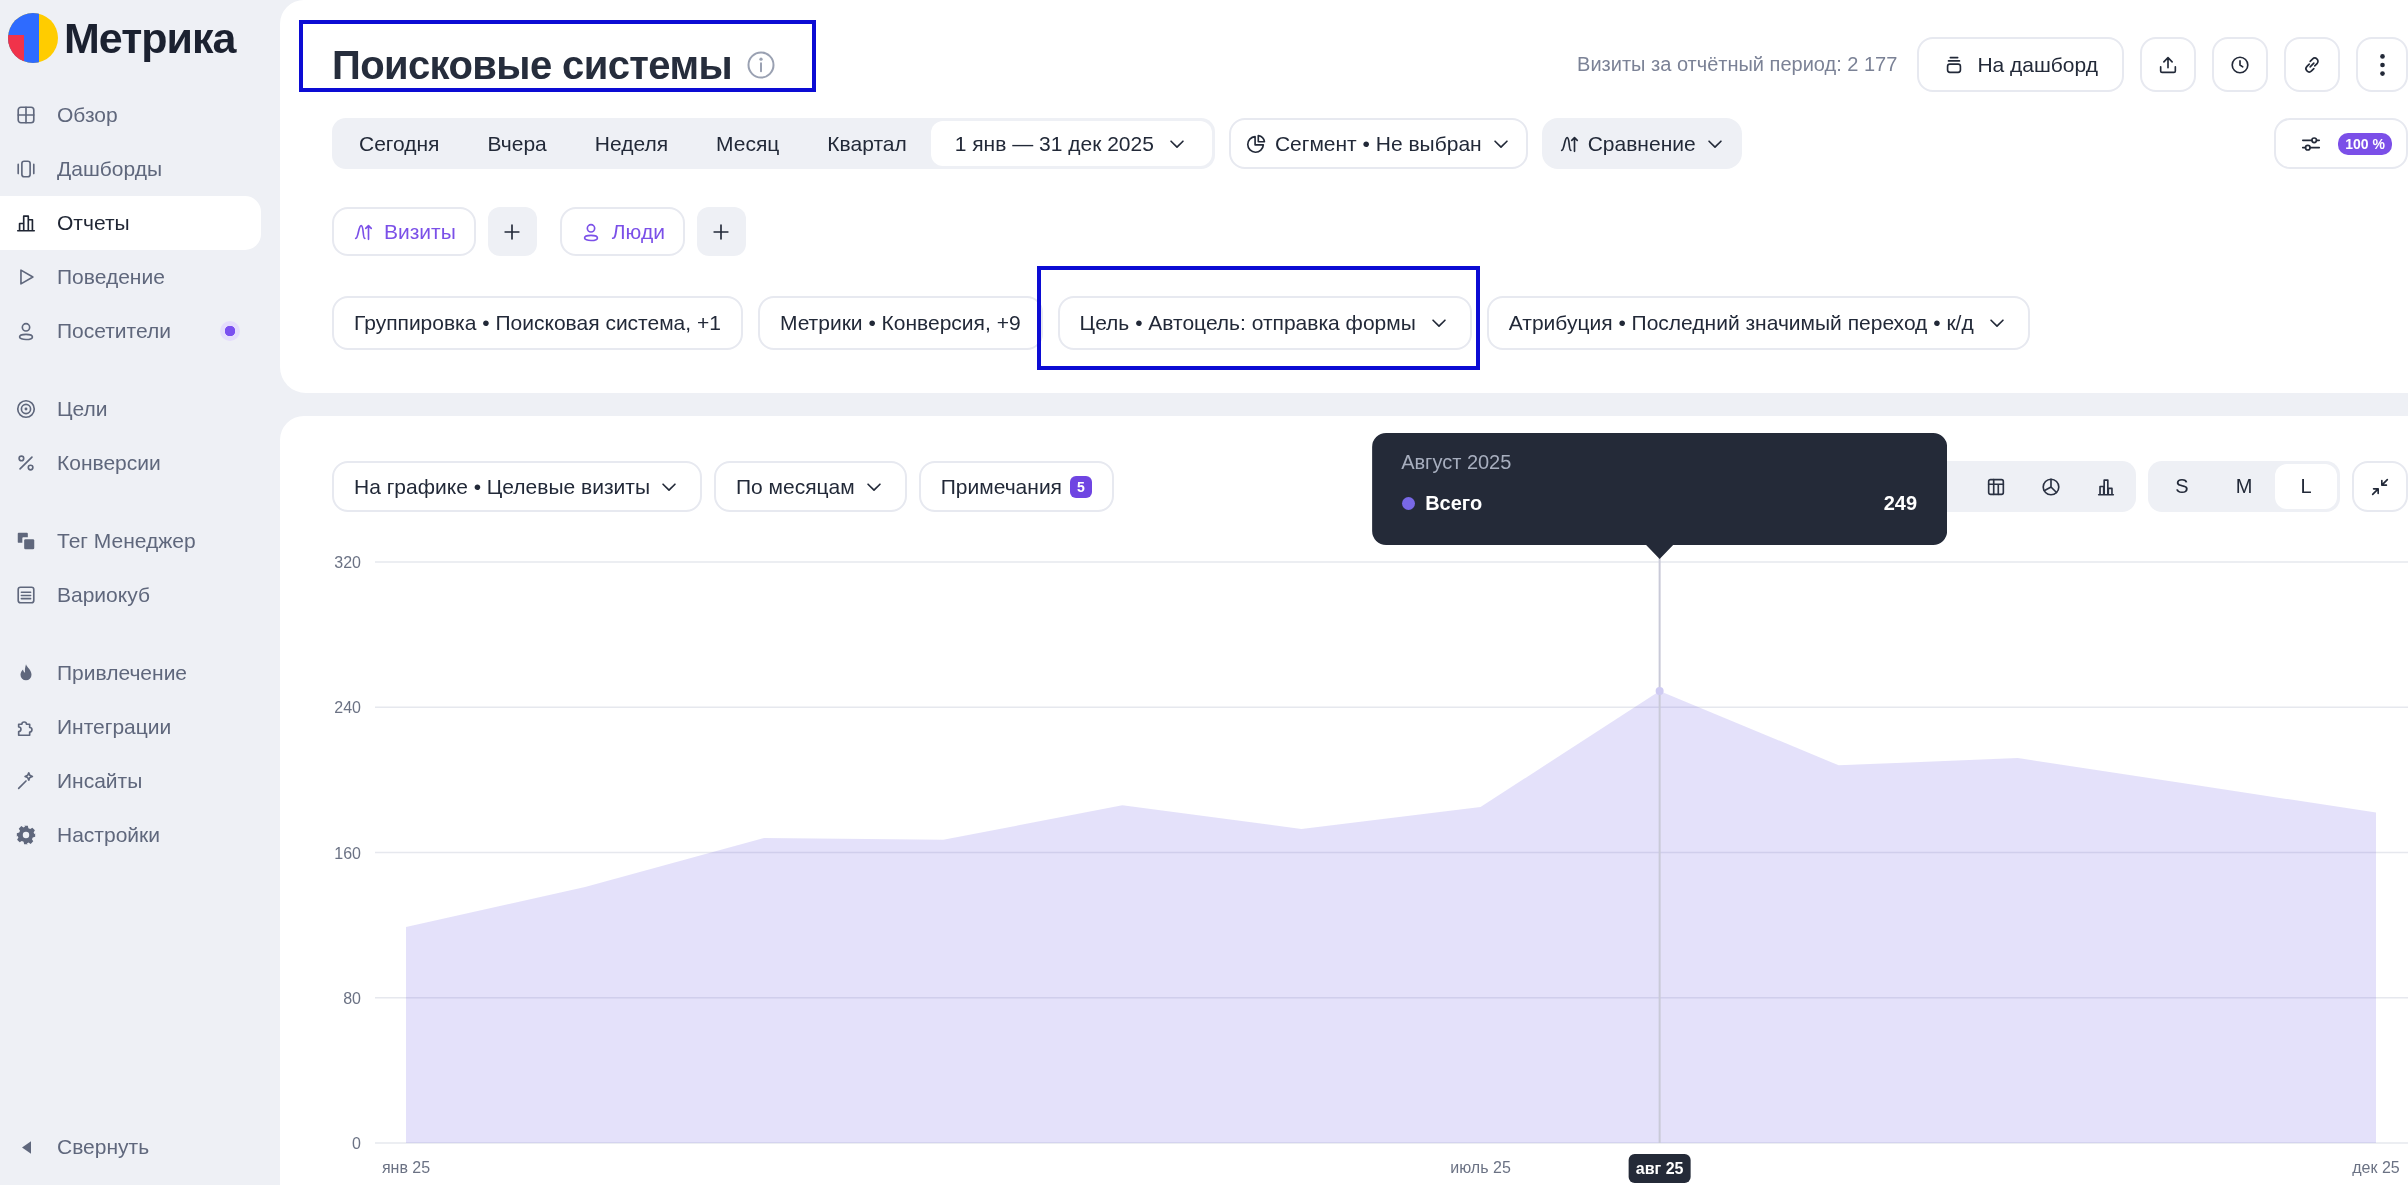 This screenshot has width=2408, height=1185. Describe the element at coordinates (1457, 462) in the screenshot. I see `tooltip-title: Август 2025` at that location.